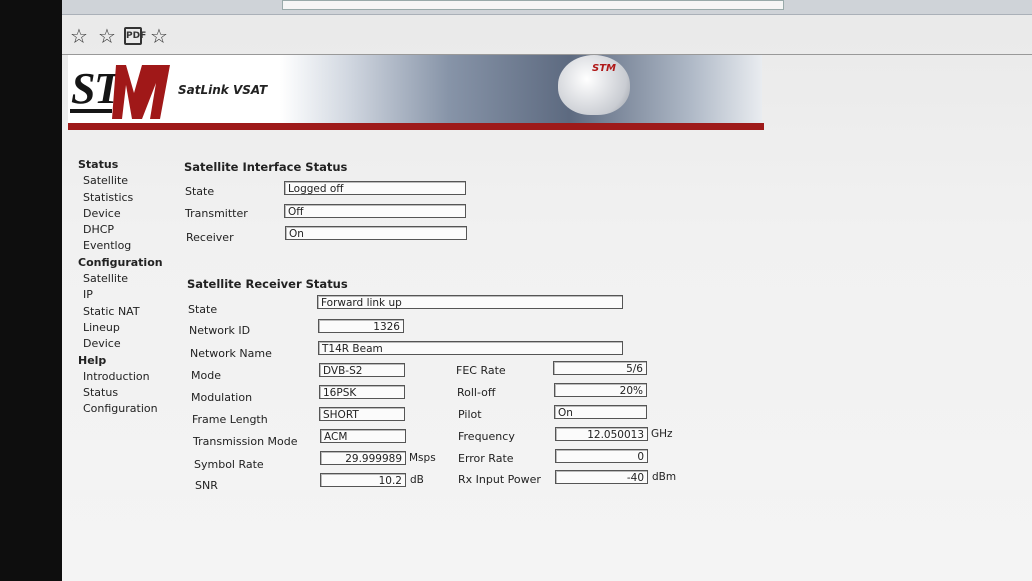 The height and width of the screenshot is (581, 1032). Describe the element at coordinates (470, 348) in the screenshot. I see `network-name-field: T14R Beam` at that location.